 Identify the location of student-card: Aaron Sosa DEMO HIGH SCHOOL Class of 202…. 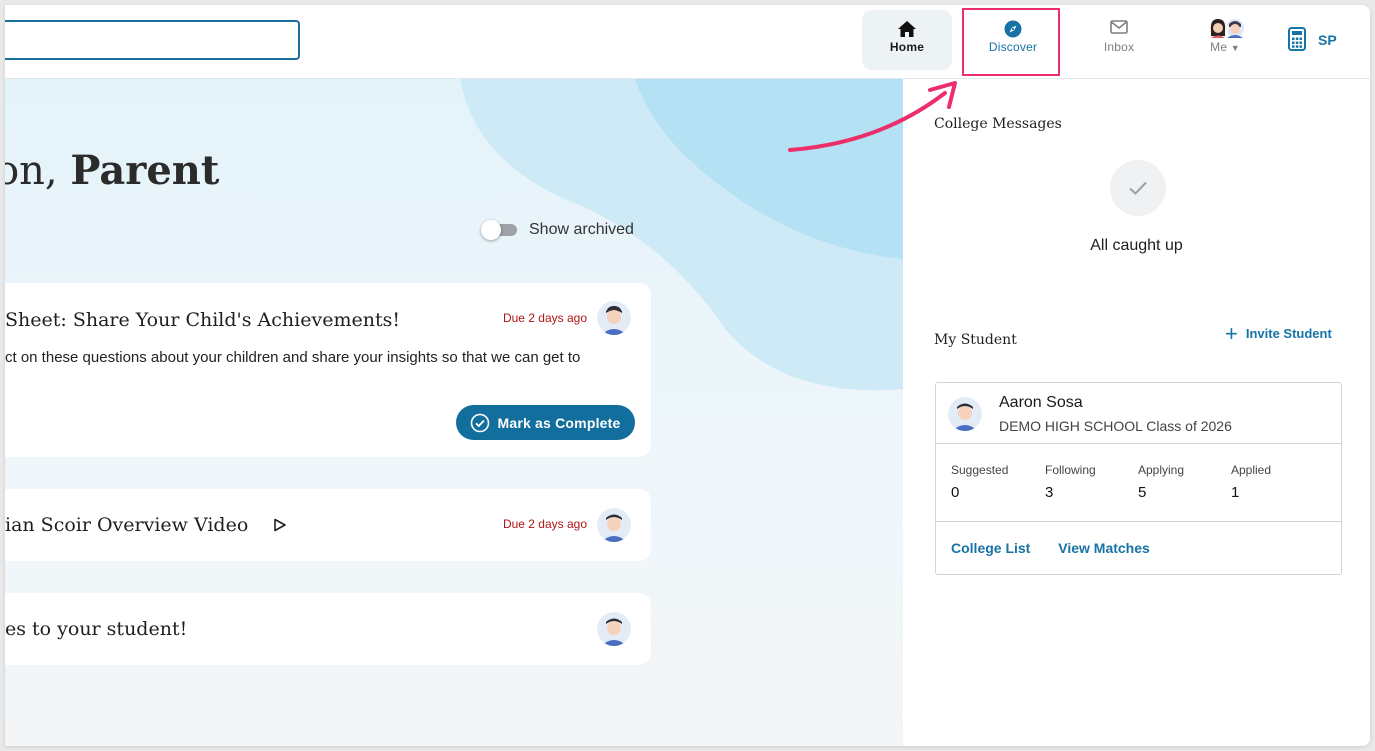
(1138, 478).